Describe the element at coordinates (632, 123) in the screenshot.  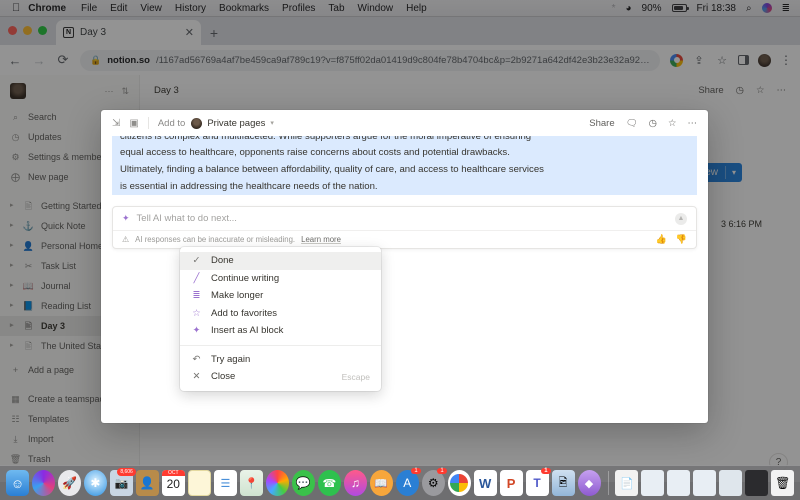
I see `comment-icon: 🗨` at that location.